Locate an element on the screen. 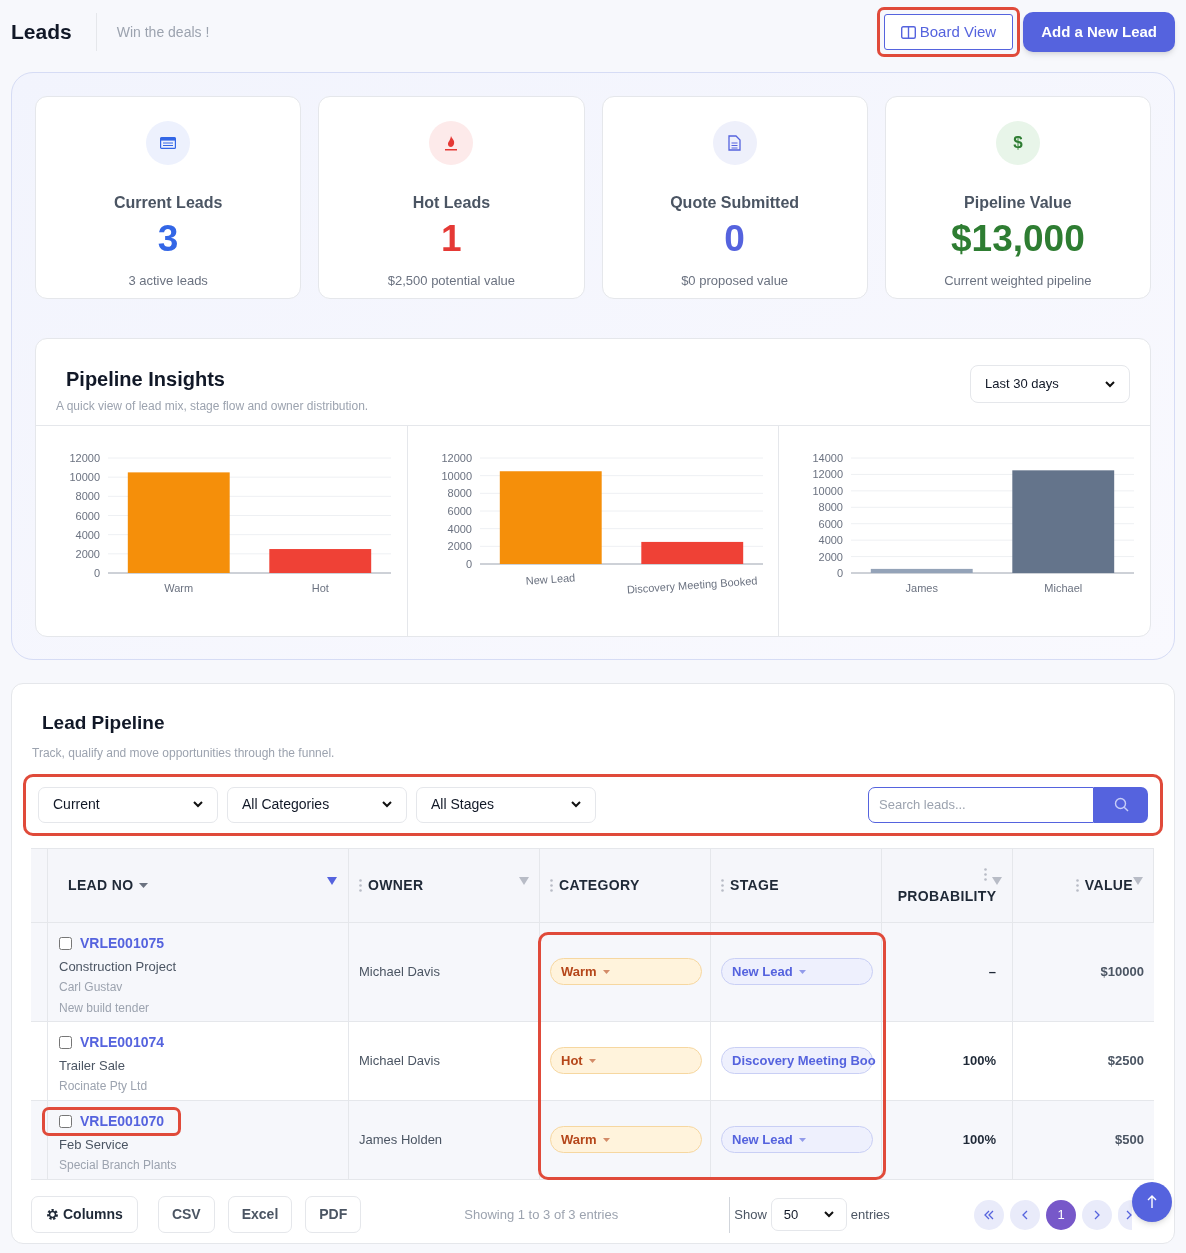  x-category-label: New Lead is located at coordinates (550, 579).